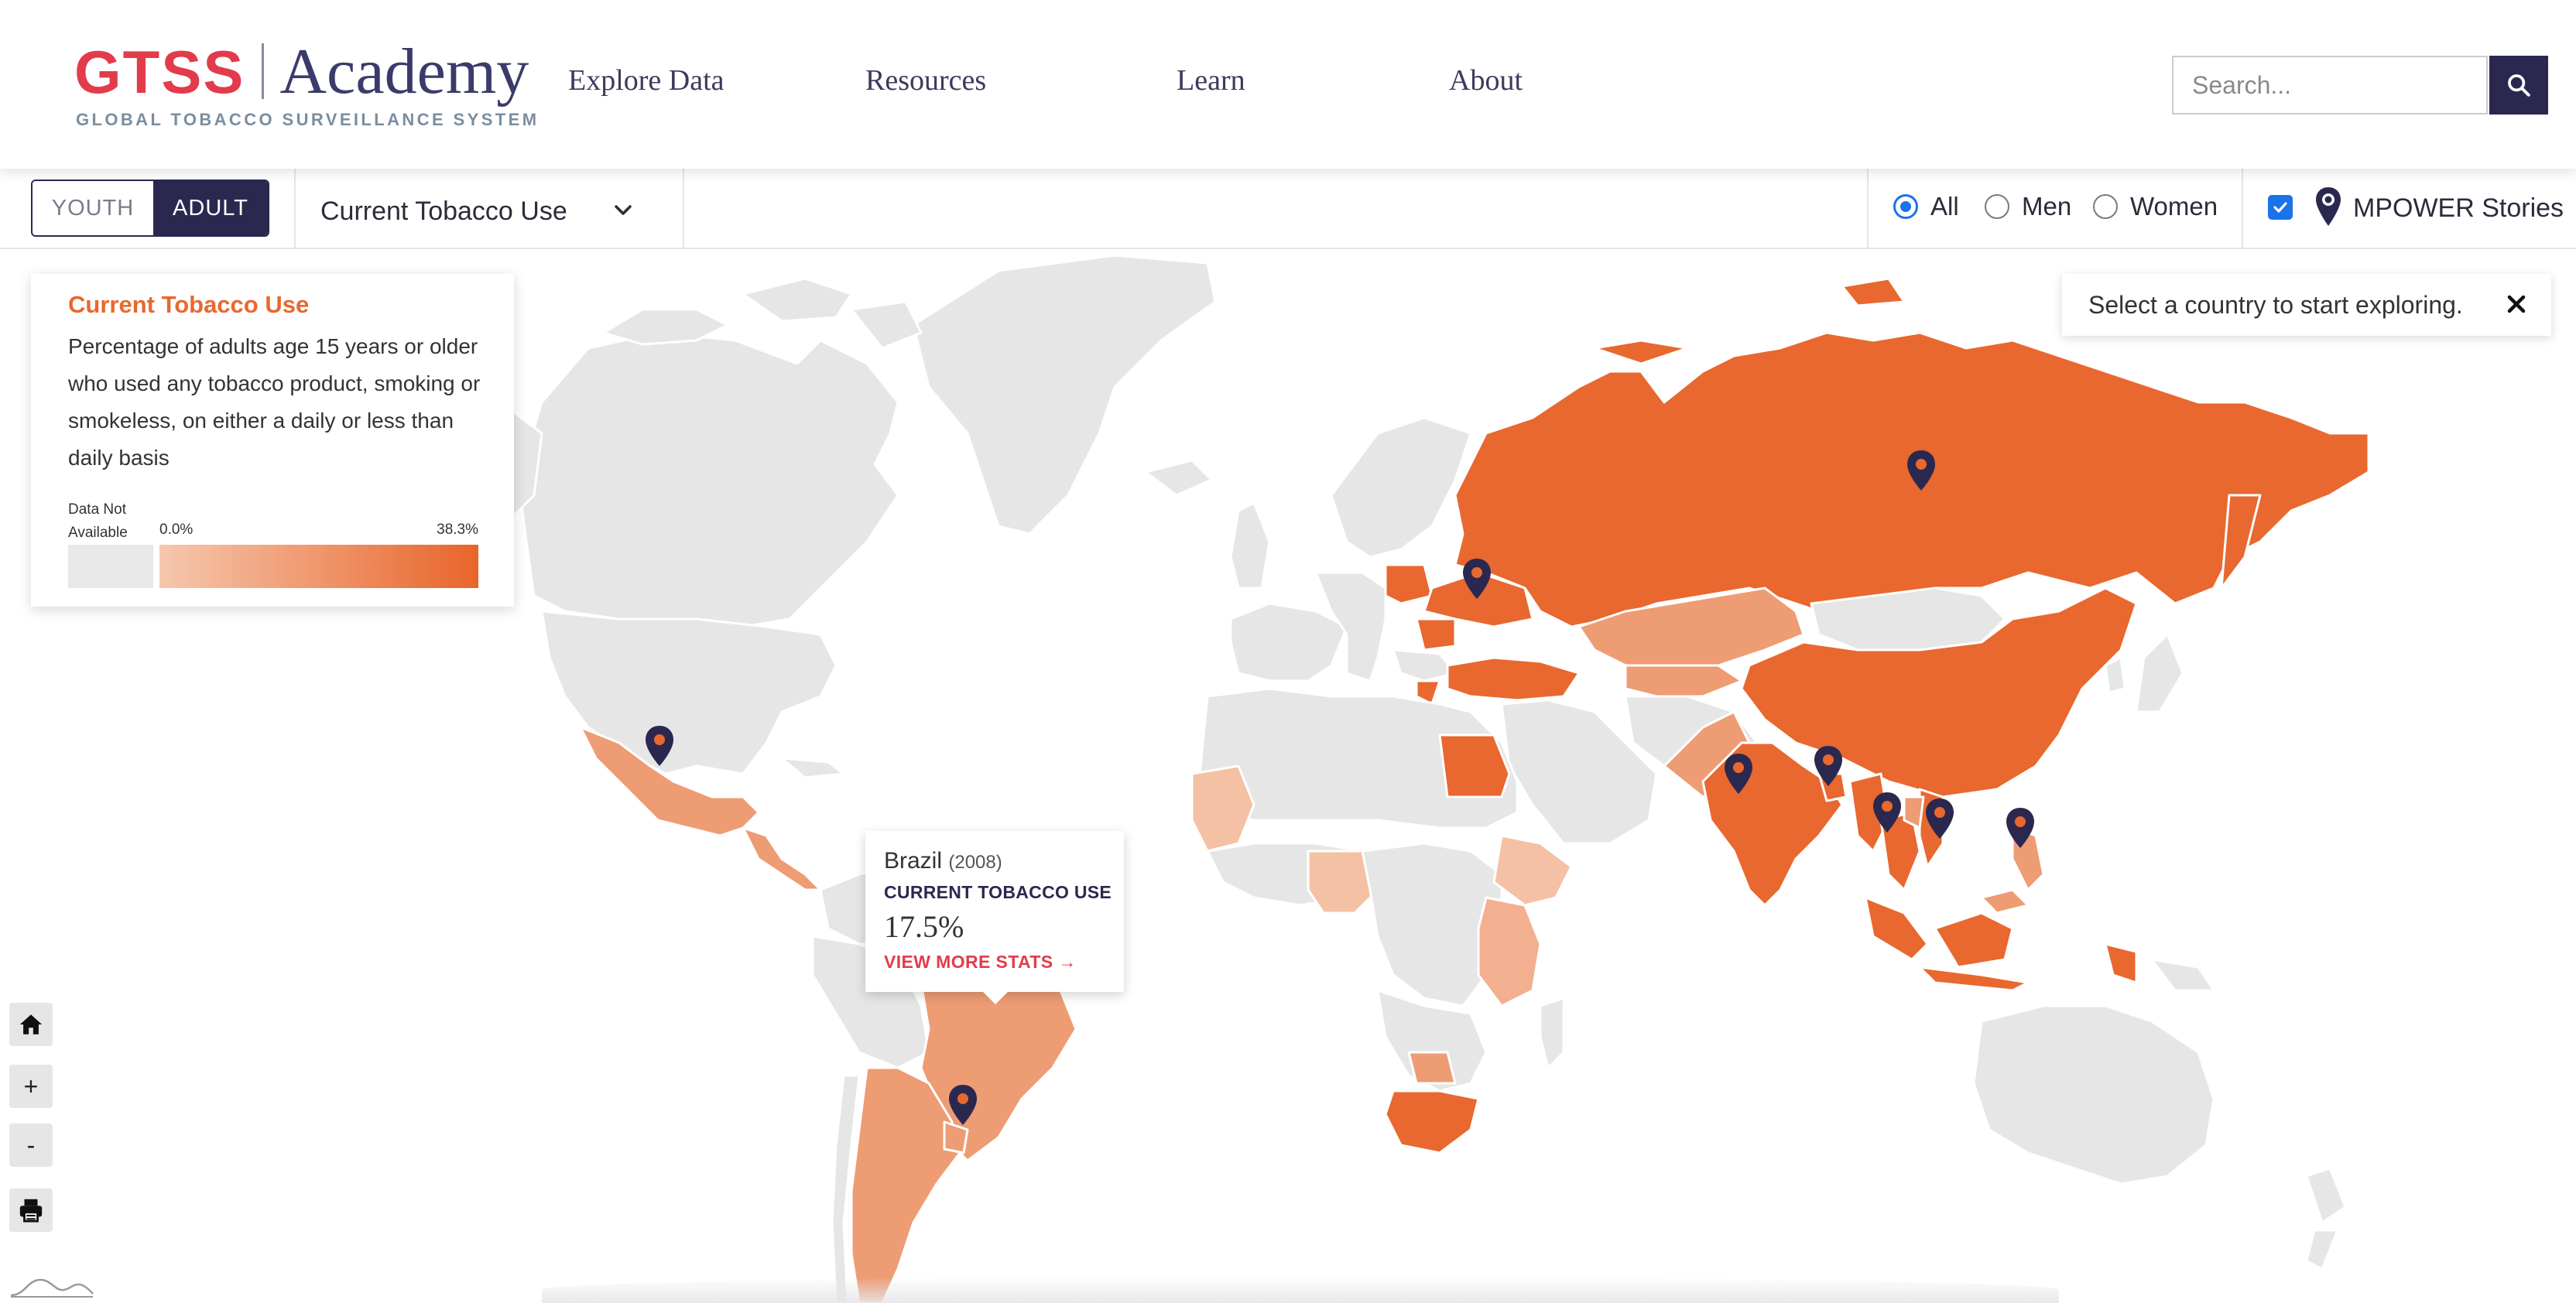 The image size is (2576, 1303). What do you see at coordinates (623, 211) in the screenshot?
I see `chevron-down-icon` at bounding box center [623, 211].